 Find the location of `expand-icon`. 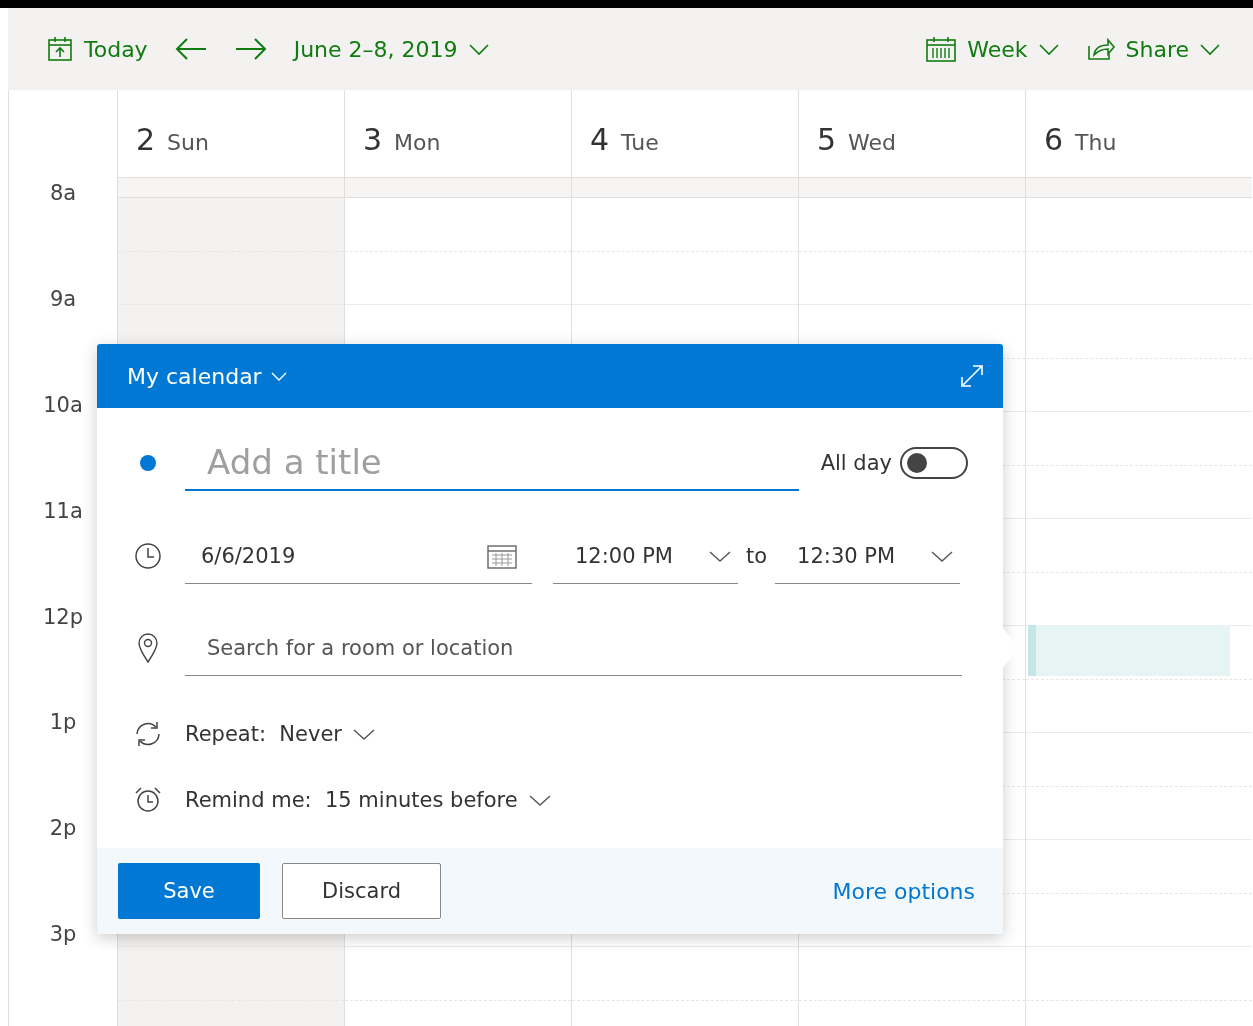

expand-icon is located at coordinates (972, 376).